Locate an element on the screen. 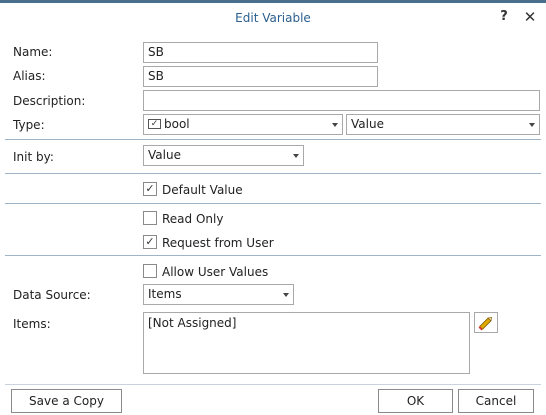 The height and width of the screenshot is (415, 546). ok-button: OK is located at coordinates (415, 401).